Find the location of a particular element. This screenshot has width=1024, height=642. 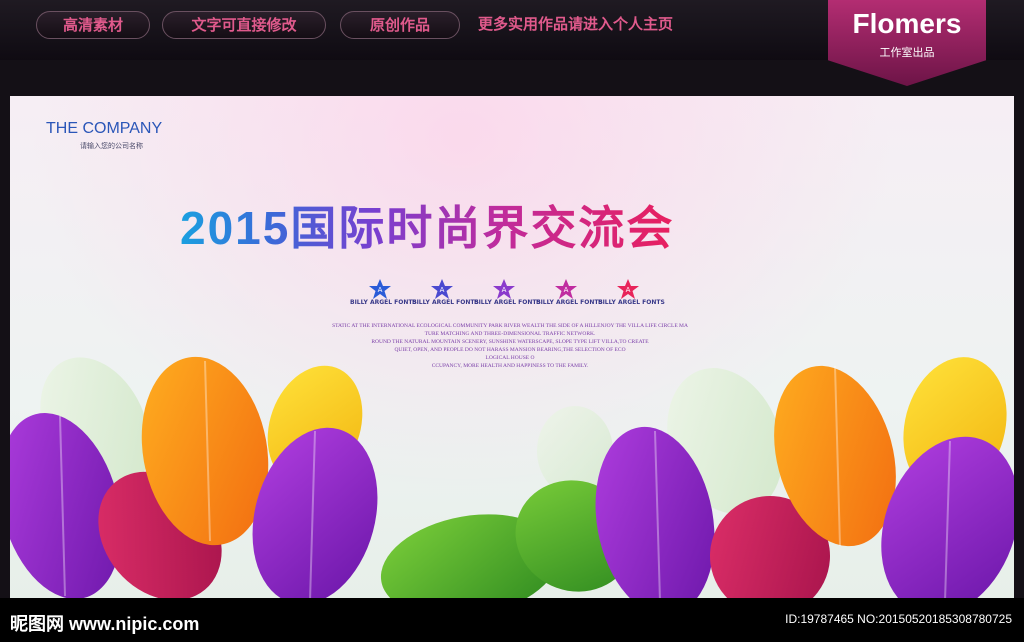

site-watermark: 昵图网 www.nipic.com is located at coordinates (105, 624).